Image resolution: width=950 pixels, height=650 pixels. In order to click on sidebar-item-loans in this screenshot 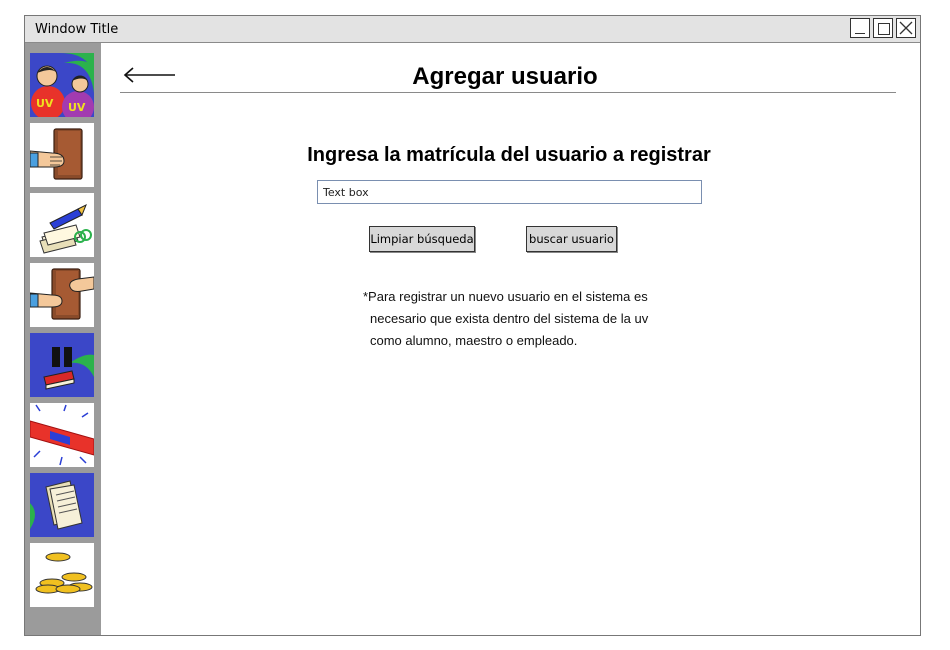, I will do `click(62, 295)`.